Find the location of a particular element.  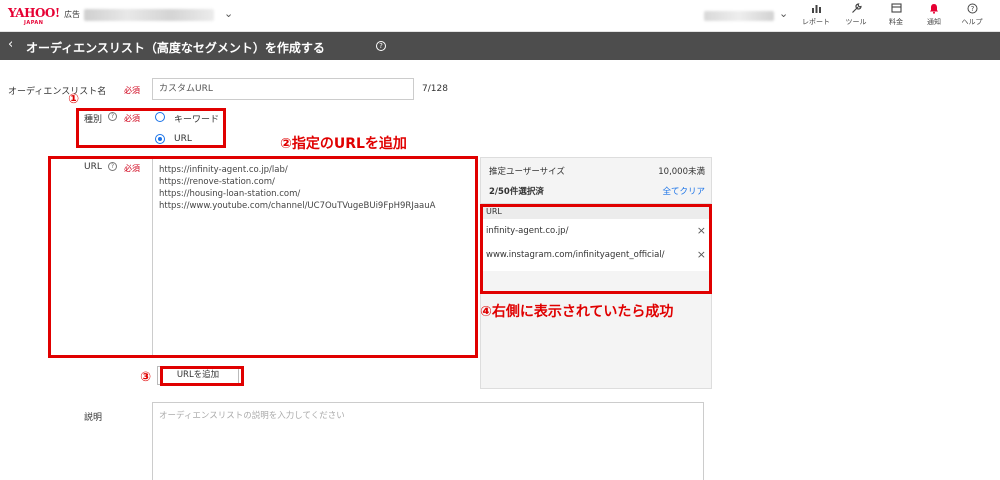

nav-tools-label: ツール is located at coordinates (856, 22).